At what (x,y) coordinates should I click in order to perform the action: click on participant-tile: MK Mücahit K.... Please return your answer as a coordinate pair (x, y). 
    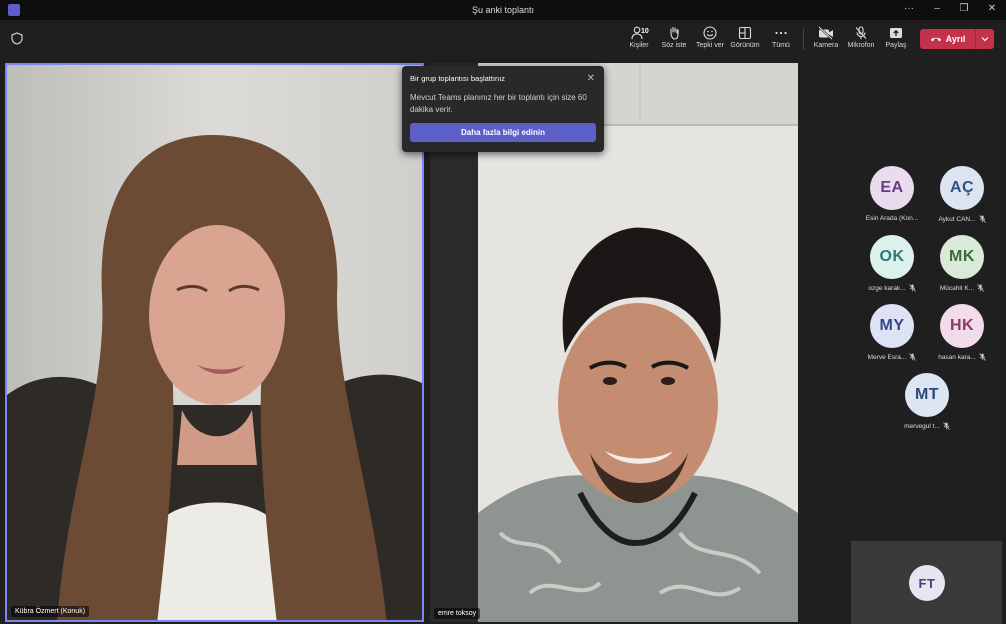
    Looking at the image, I should click on (962, 263).